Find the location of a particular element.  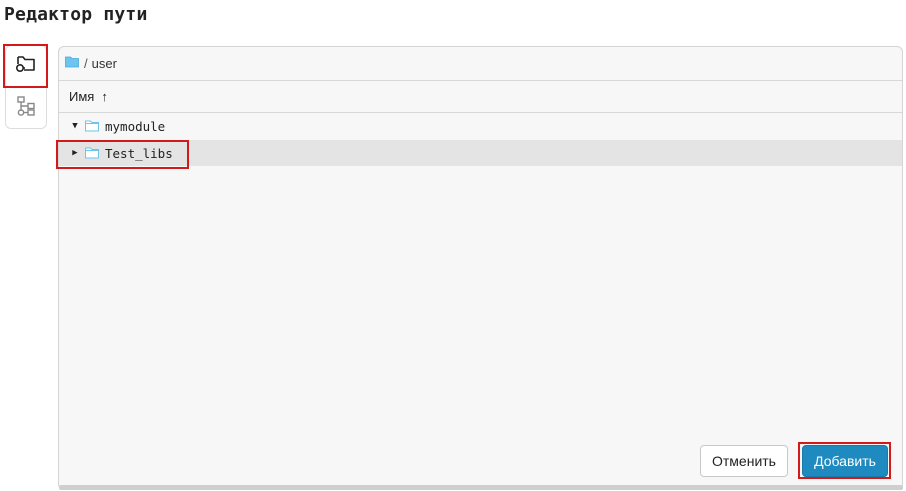

folder-open-icon is located at coordinates (72, 63).